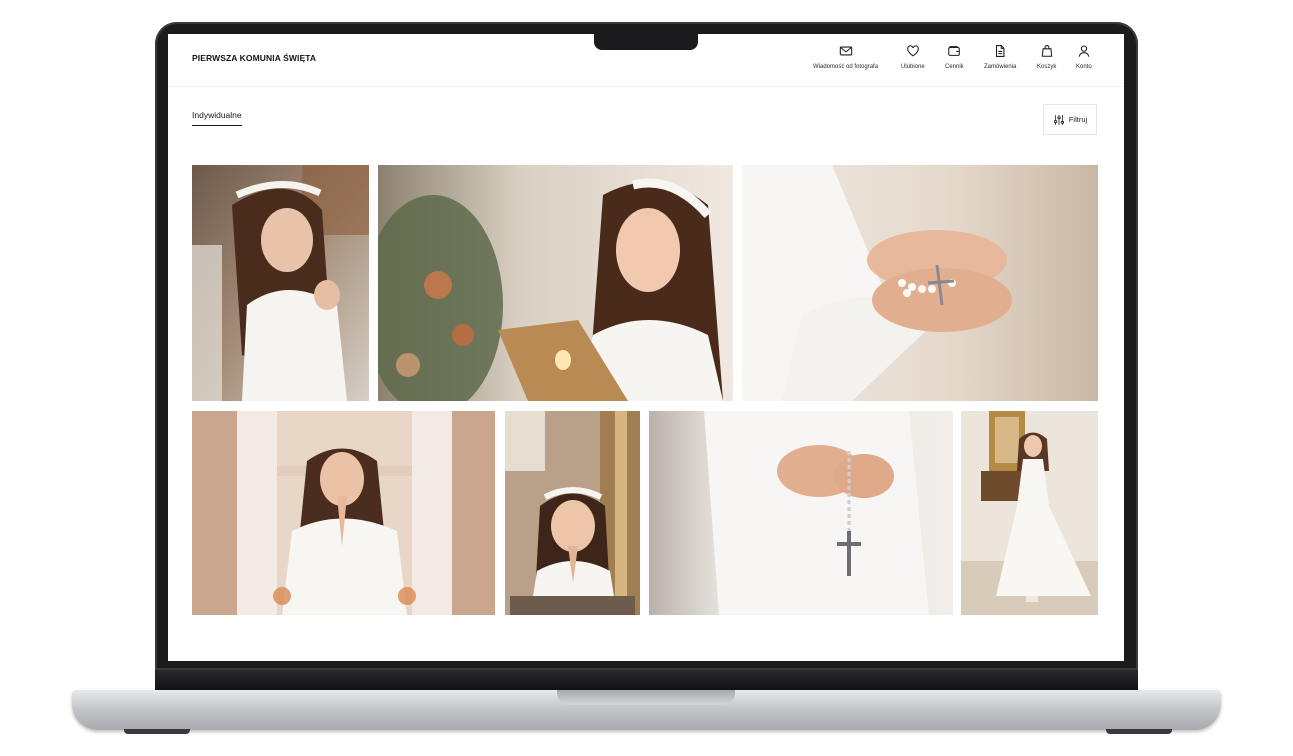 This screenshot has height=756, width=1293. I want to click on nav-price-list: Cennik, so click(954, 60).